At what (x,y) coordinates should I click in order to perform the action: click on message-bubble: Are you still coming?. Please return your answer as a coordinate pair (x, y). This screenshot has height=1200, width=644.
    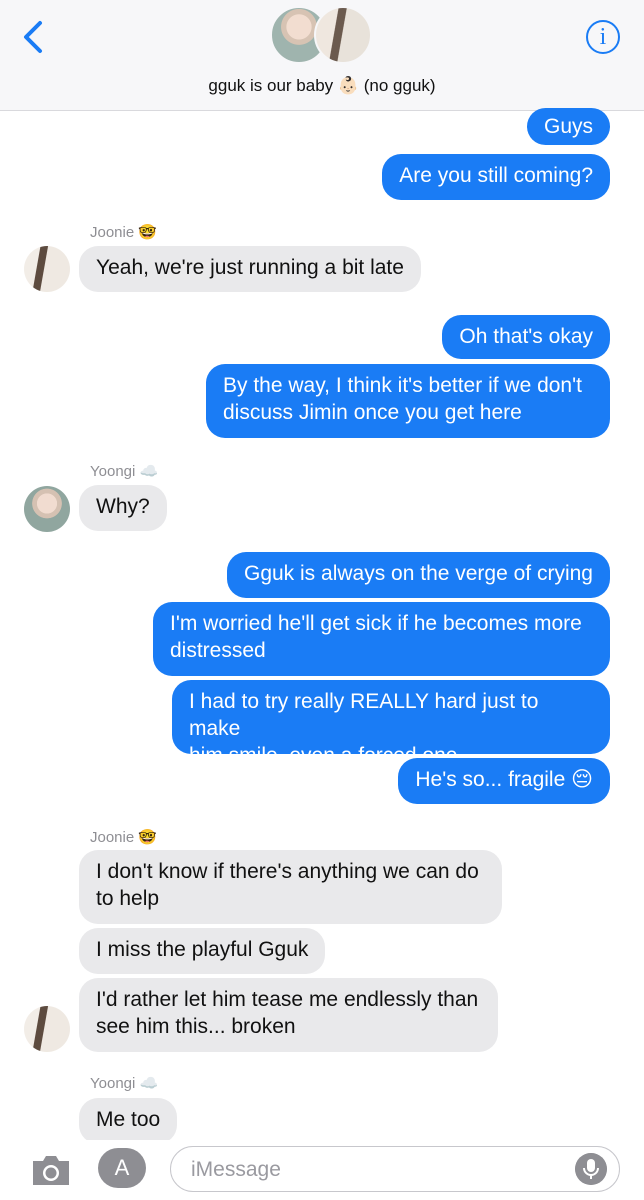
    Looking at the image, I should click on (496, 177).